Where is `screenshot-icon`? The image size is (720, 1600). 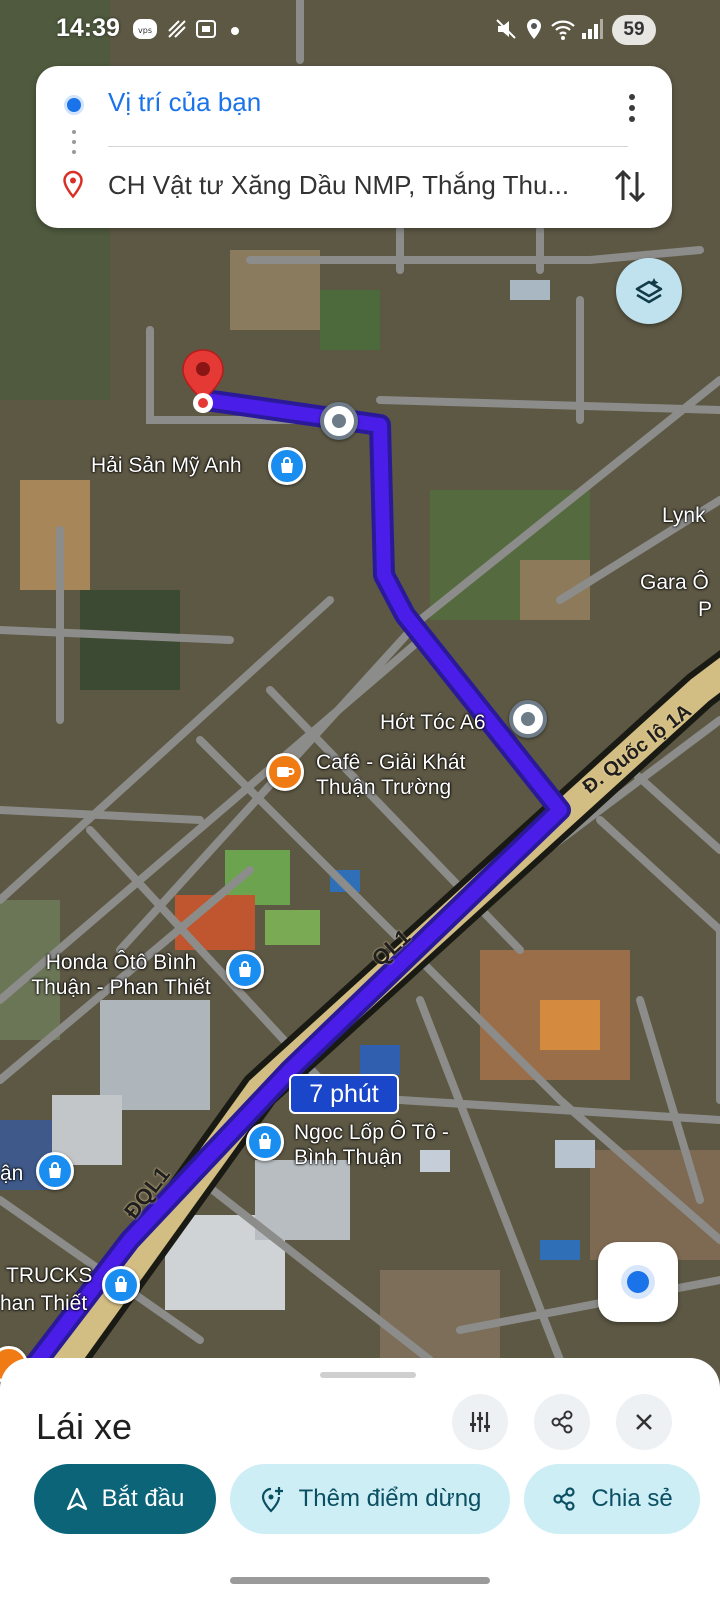 screenshot-icon is located at coordinates (206, 29).